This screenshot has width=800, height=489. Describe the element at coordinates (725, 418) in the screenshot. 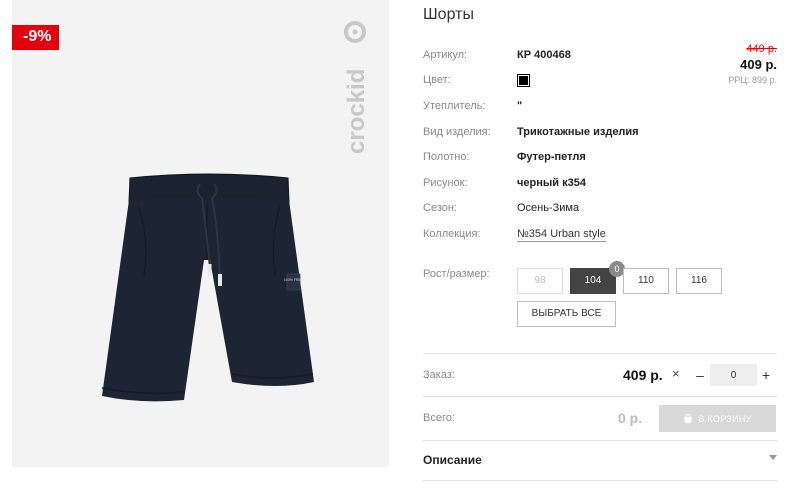

I see `add-to-cart-label: В КОРЗИНУ` at that location.